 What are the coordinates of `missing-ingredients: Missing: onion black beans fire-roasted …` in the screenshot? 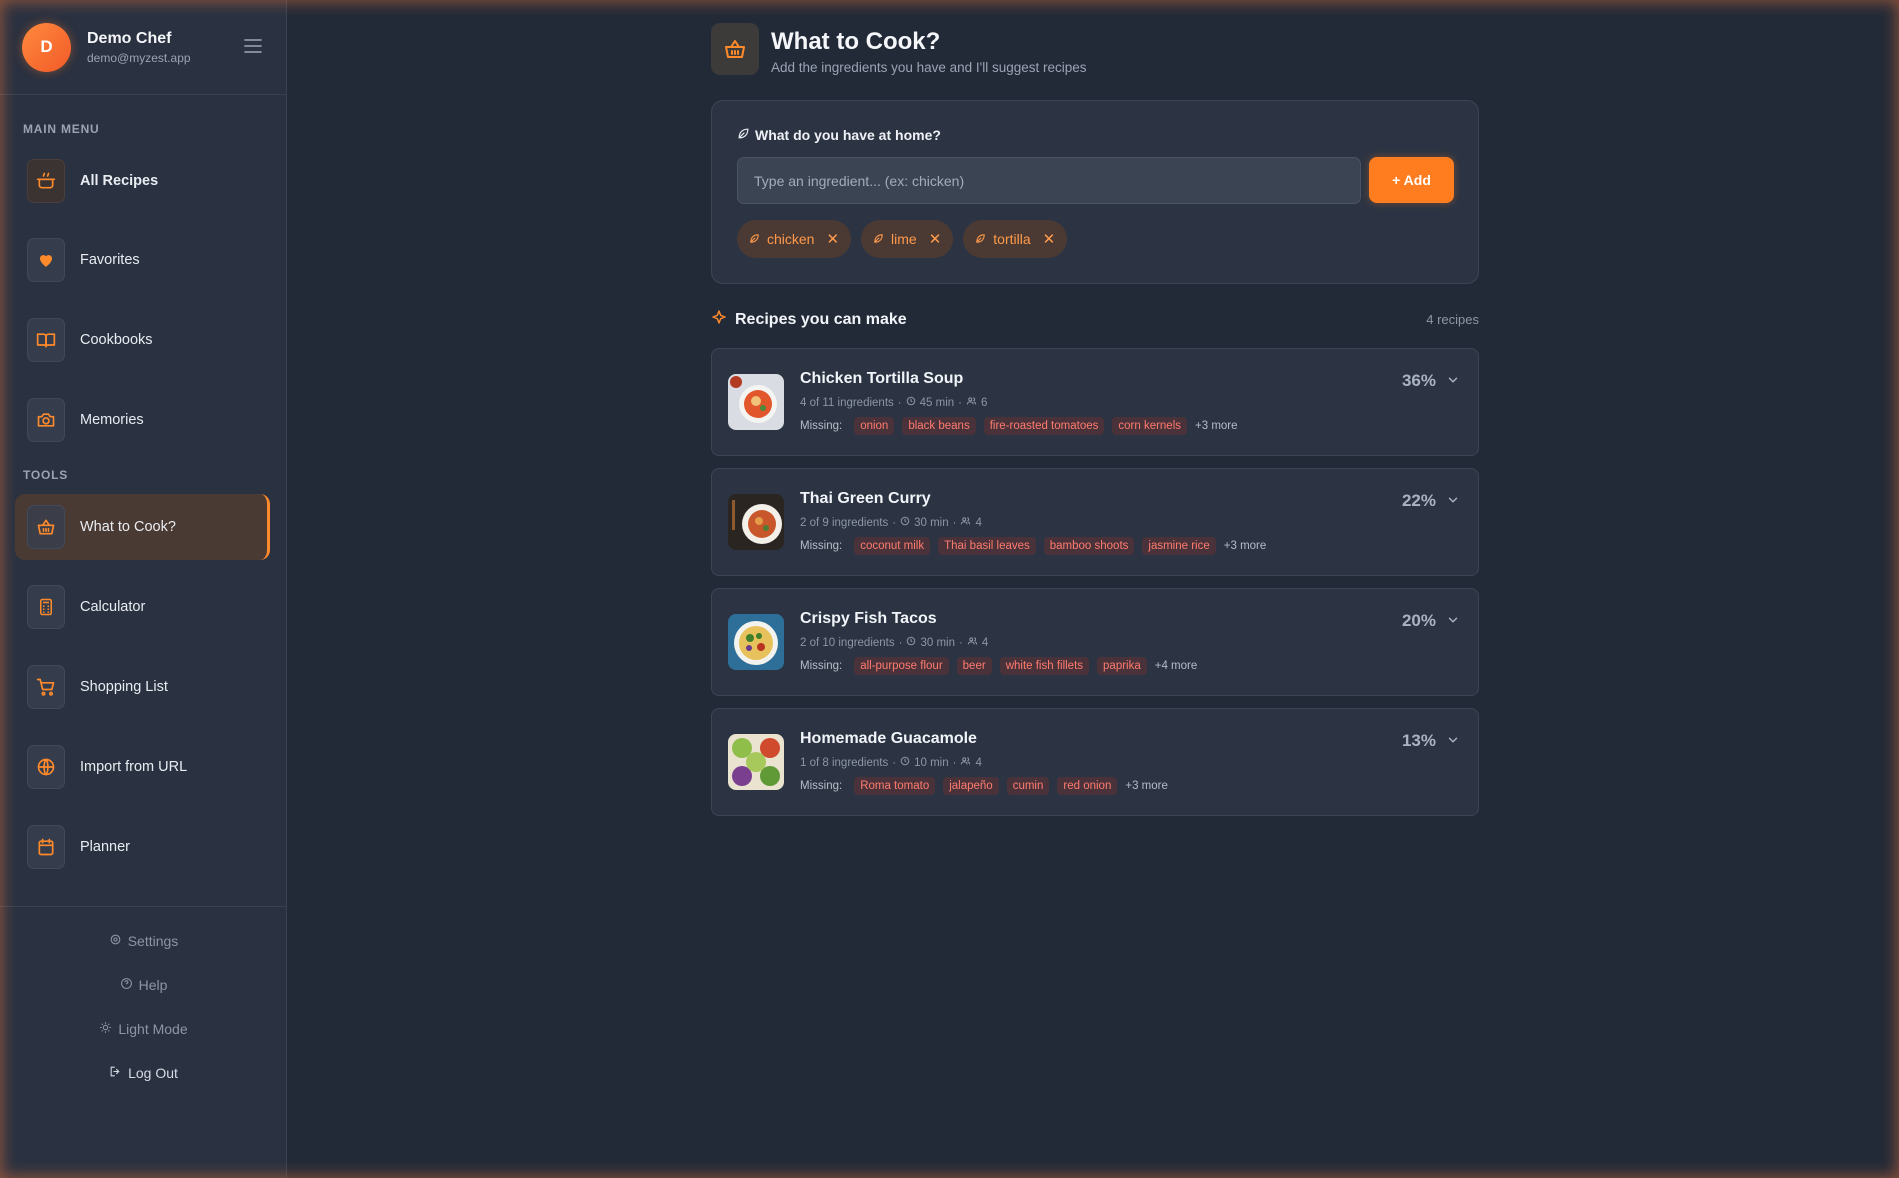 It's located at (1019, 426).